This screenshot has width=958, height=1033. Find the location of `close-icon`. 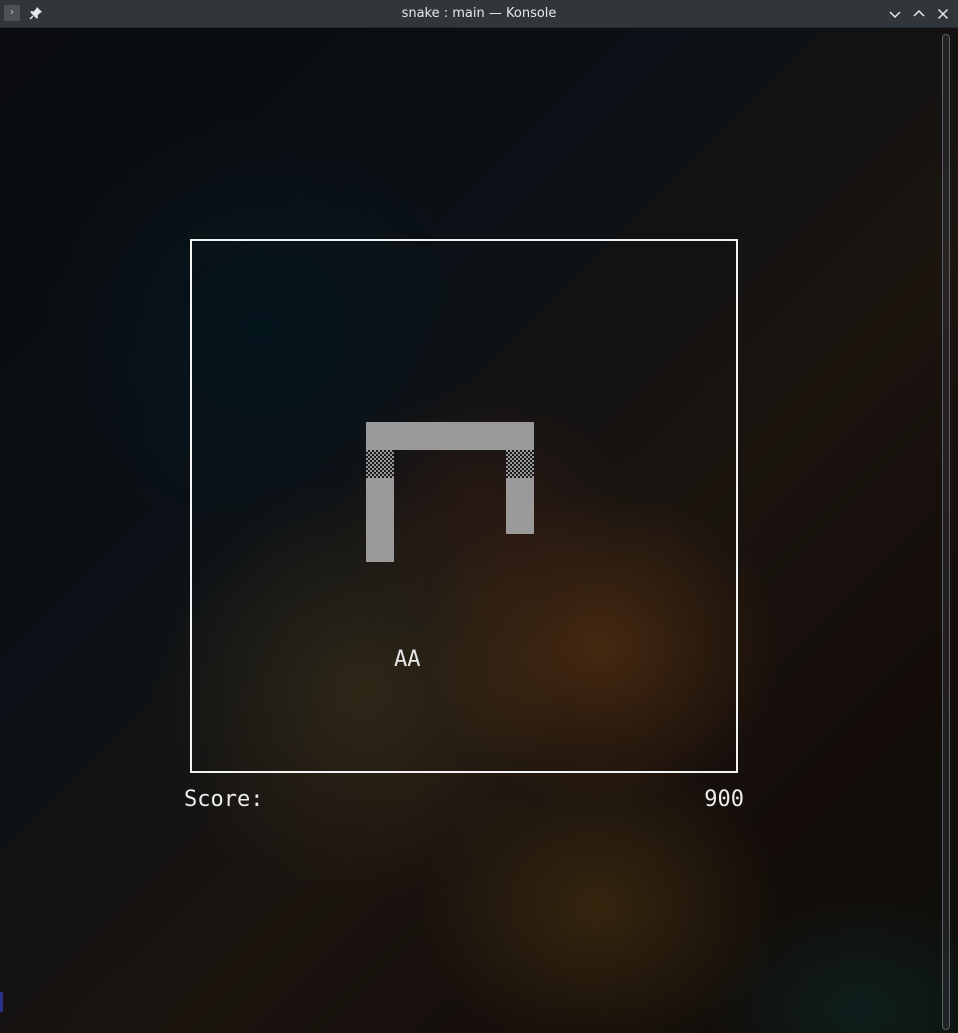

close-icon is located at coordinates (943, 14).